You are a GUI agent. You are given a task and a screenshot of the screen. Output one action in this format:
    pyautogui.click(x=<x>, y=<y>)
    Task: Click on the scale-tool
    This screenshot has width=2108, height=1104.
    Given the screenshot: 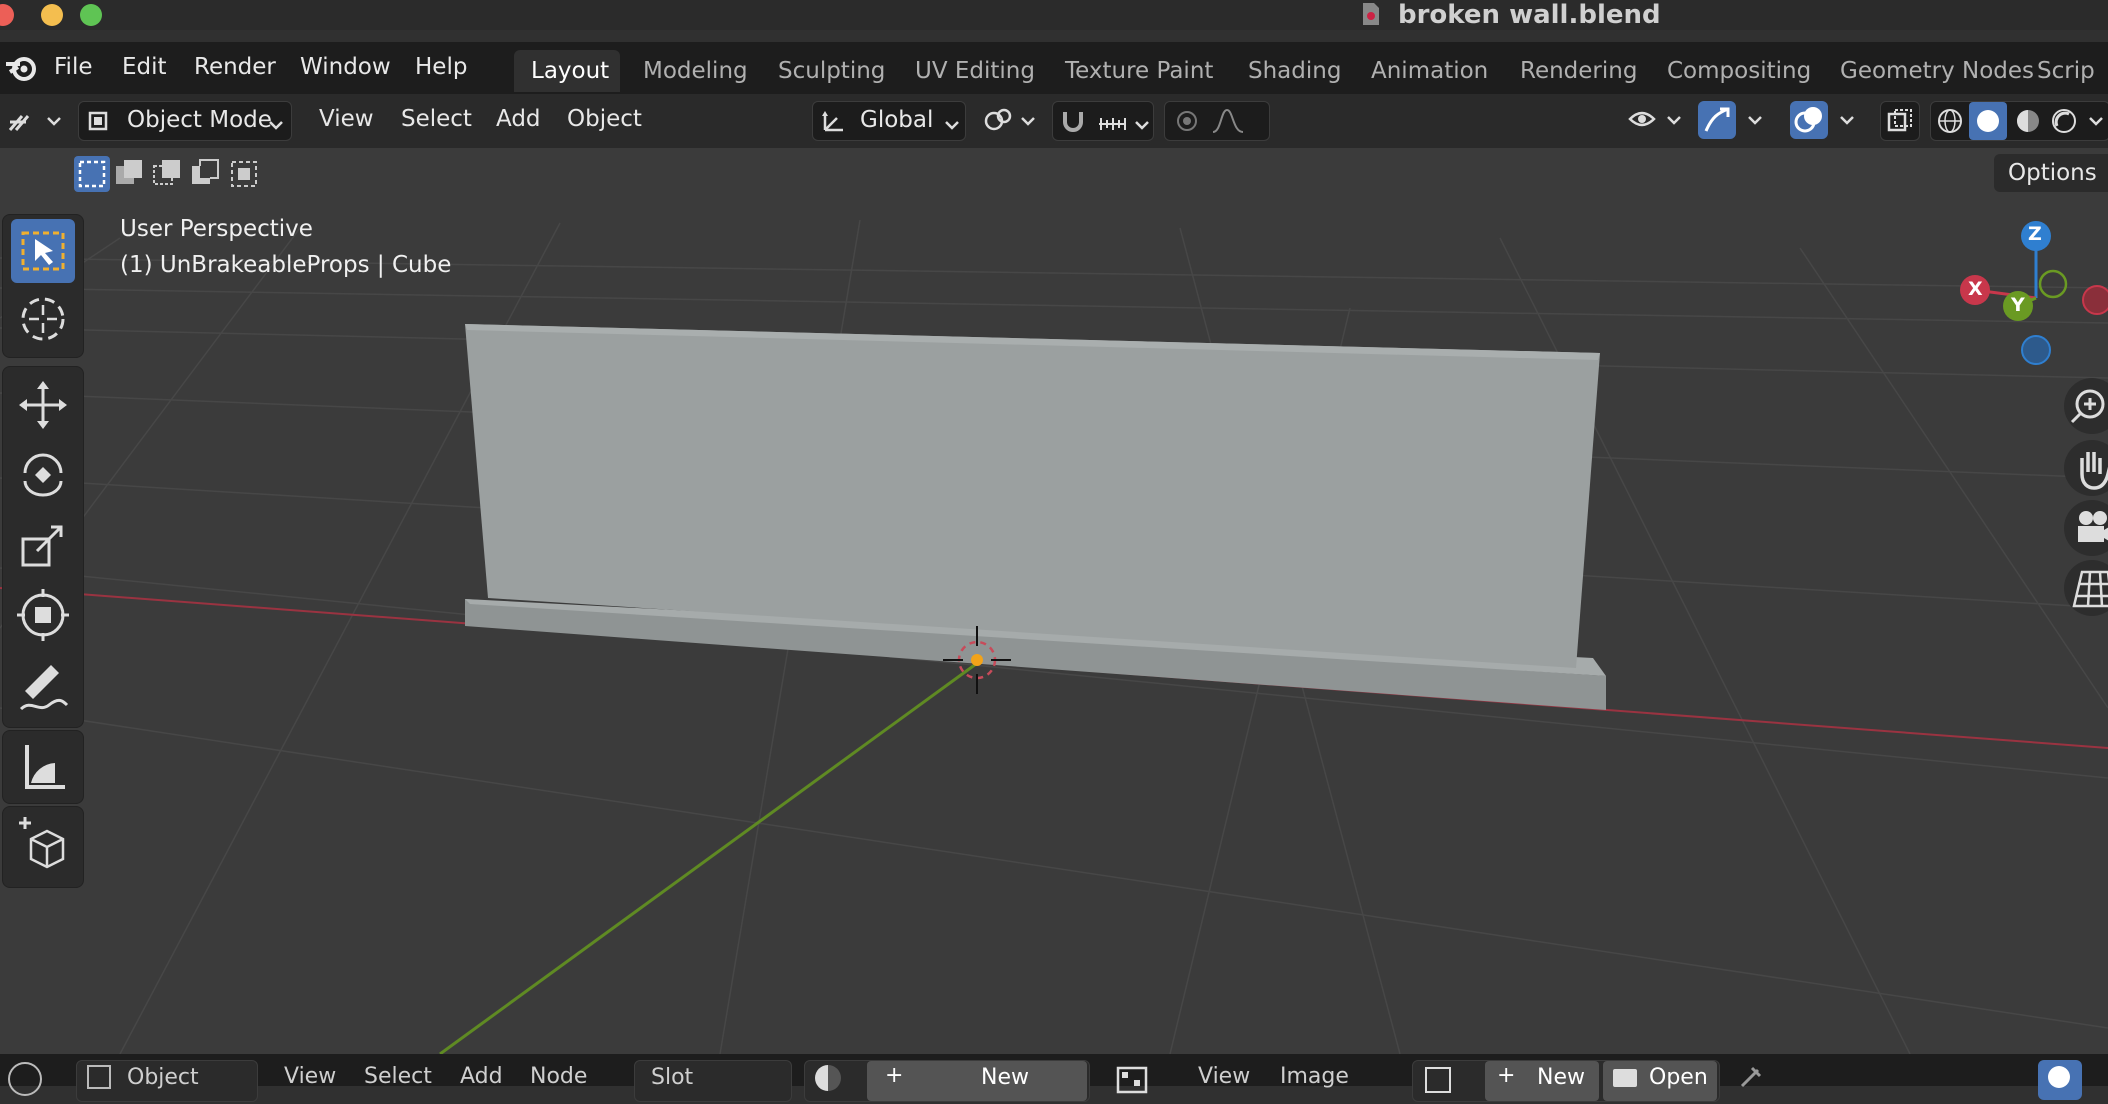 What is the action you would take?
    pyautogui.click(x=43, y=545)
    